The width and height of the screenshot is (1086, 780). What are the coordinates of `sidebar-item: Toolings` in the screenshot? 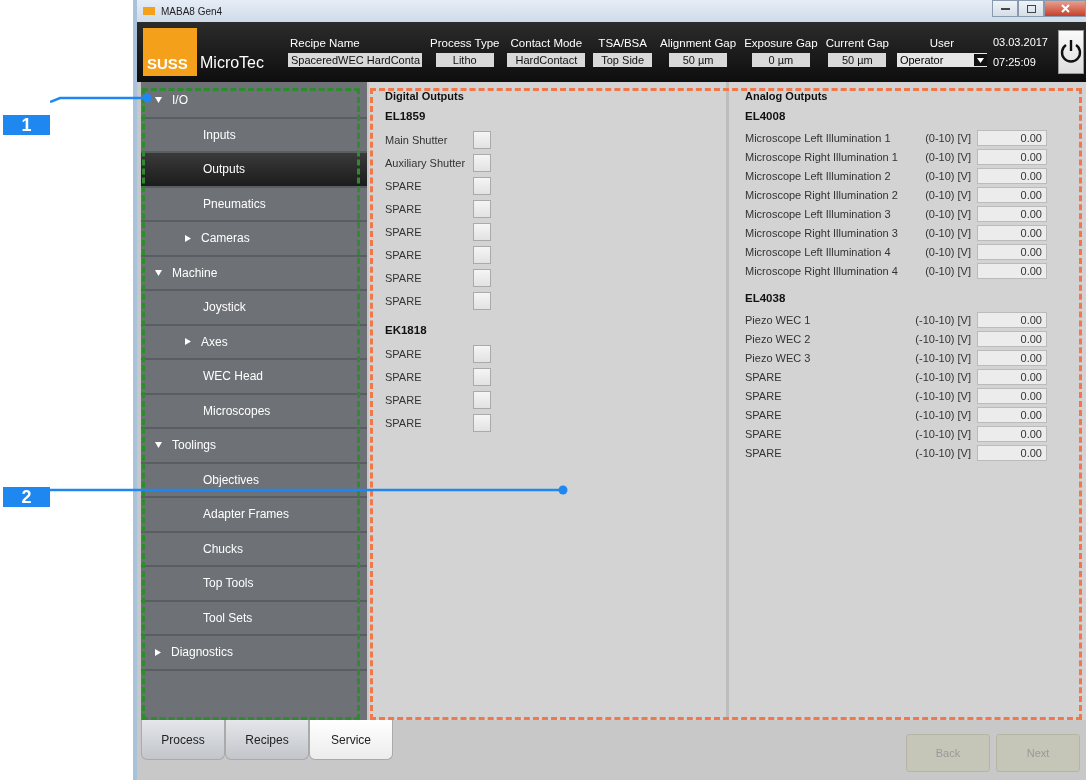 It's located at (254, 446).